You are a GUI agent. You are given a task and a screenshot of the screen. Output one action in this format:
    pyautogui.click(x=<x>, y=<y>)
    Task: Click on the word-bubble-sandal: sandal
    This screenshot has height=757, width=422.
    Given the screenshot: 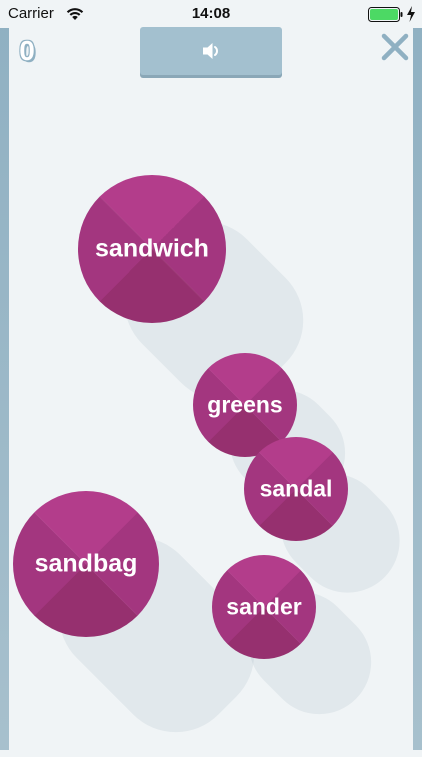 What is the action you would take?
    pyautogui.click(x=296, y=489)
    